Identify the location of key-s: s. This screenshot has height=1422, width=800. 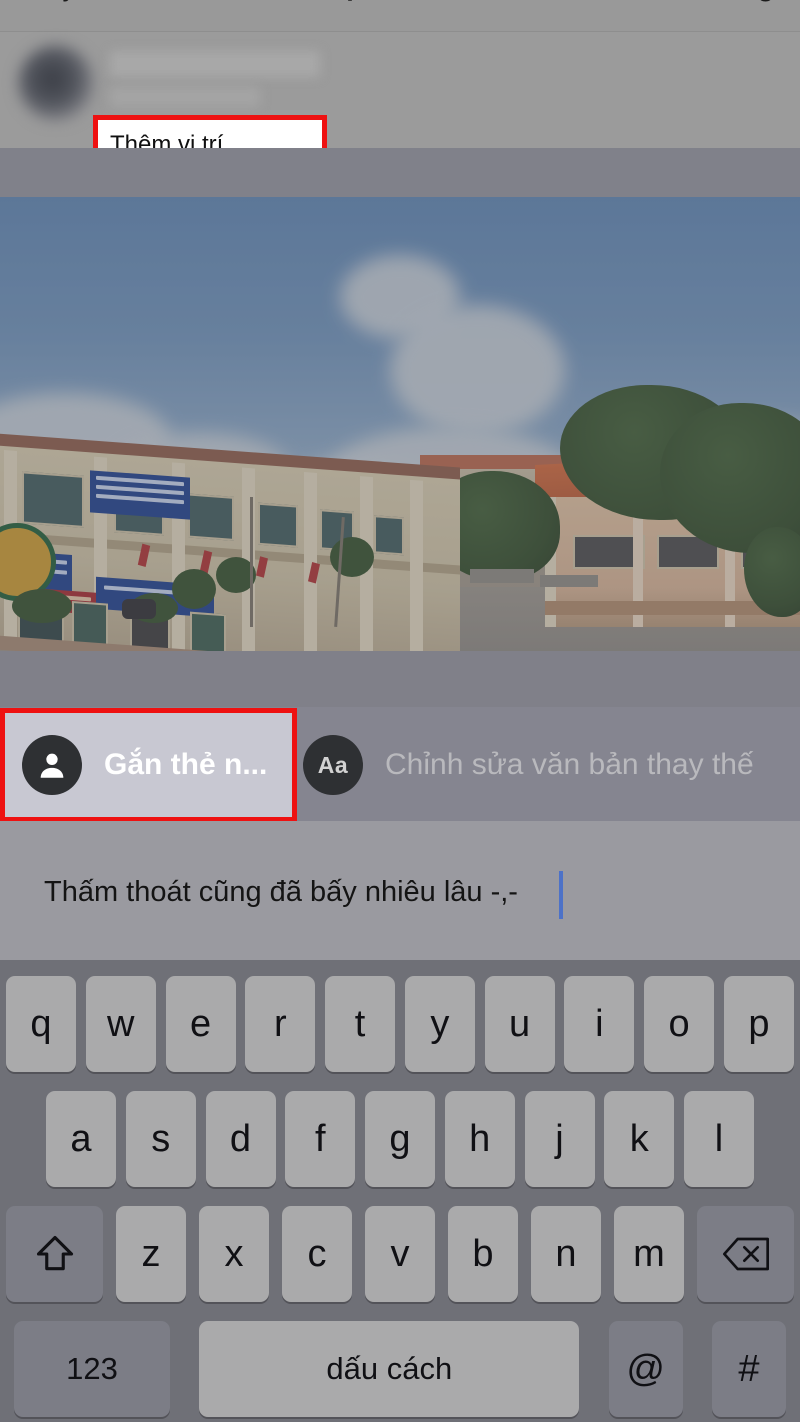
(160, 1139).